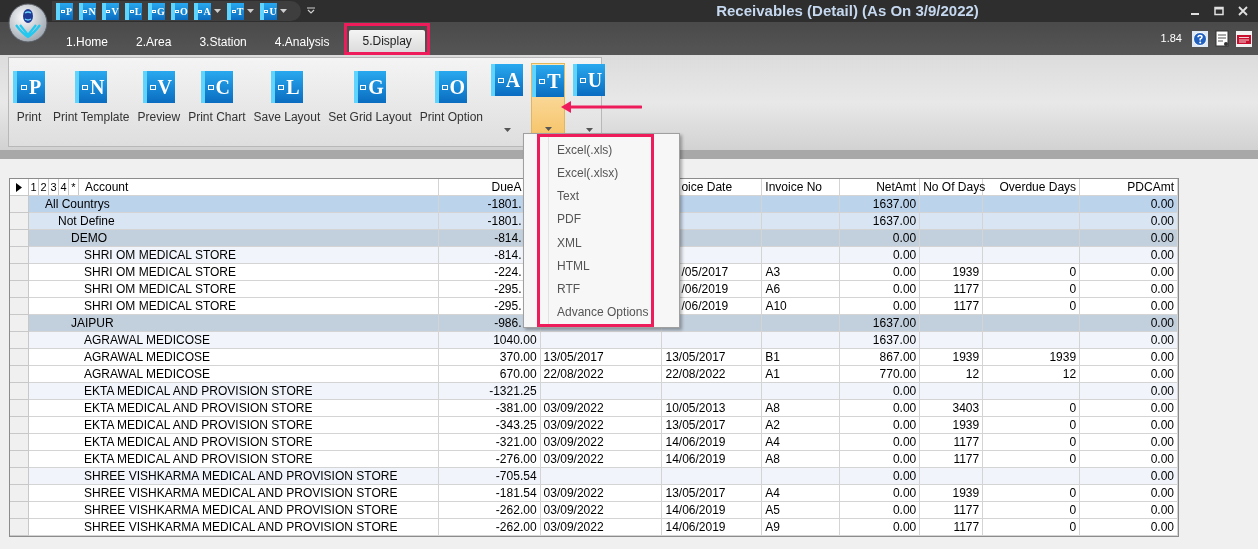  What do you see at coordinates (74, 187) in the screenshot?
I see `group-level-button: *` at bounding box center [74, 187].